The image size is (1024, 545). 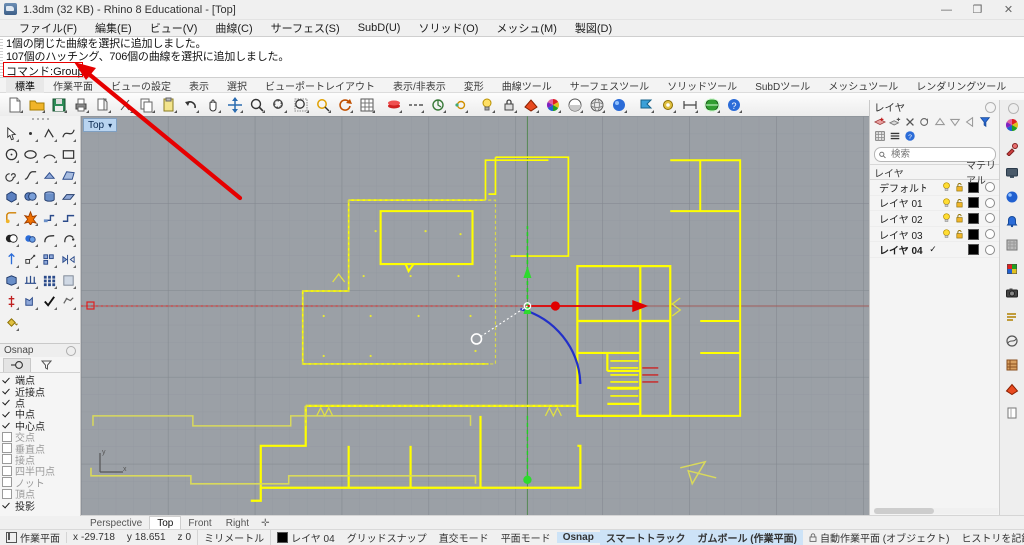 What do you see at coordinates (1012, 221) in the screenshot?
I see `notification-bell-icon` at bounding box center [1012, 221].